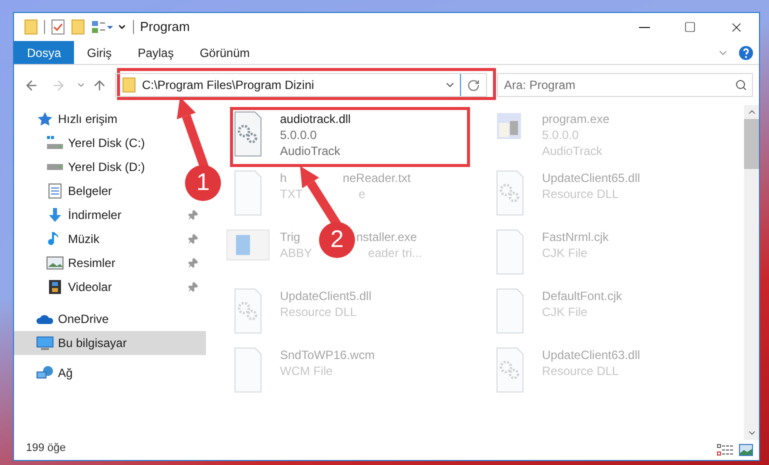 This screenshot has width=769, height=465. I want to click on download-icon, so click(55, 215).